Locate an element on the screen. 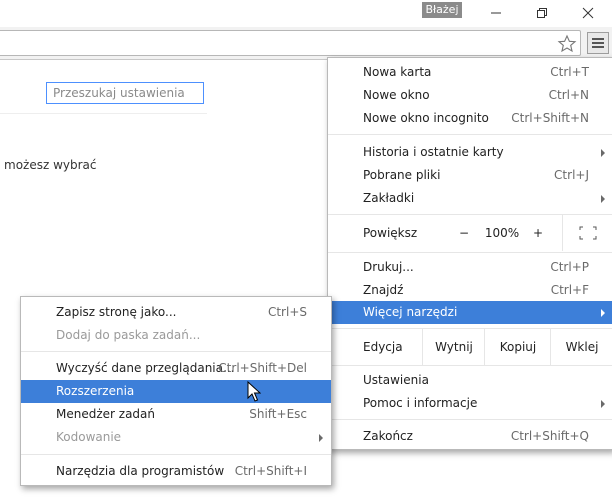 The width and height of the screenshot is (612, 502). hamburger-icon is located at coordinates (598, 43).